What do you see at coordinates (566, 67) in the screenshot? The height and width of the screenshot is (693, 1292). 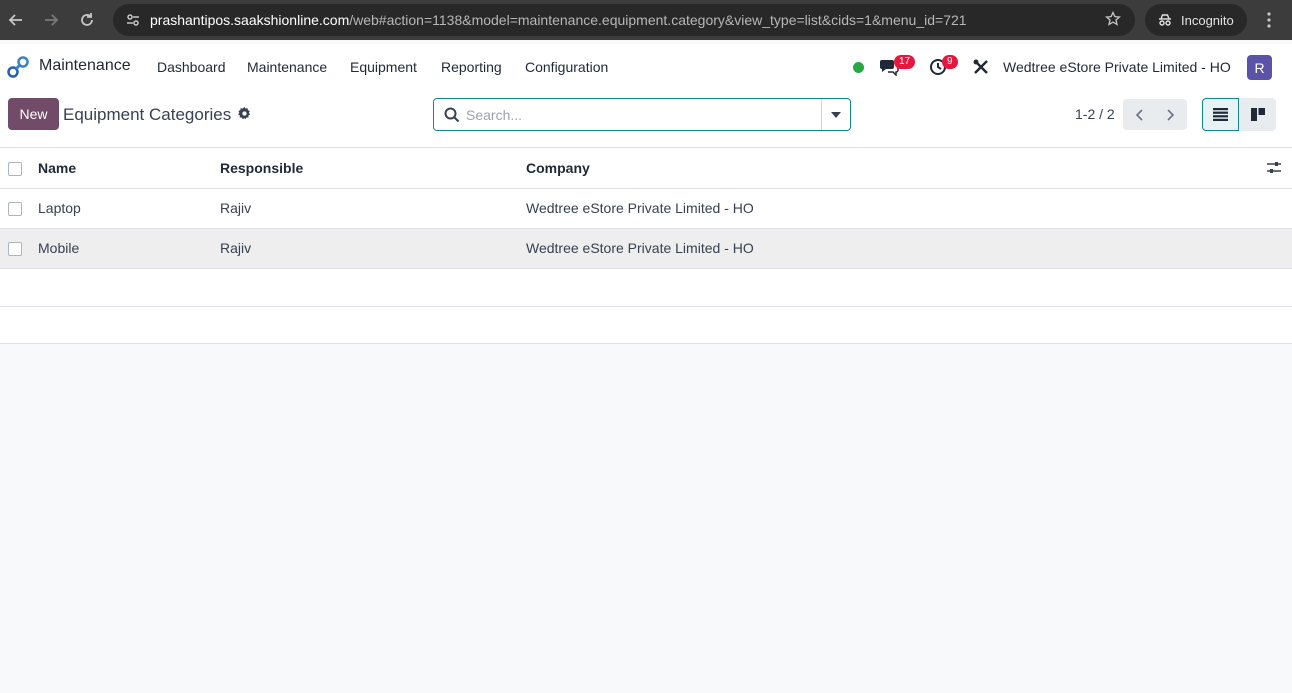 I see `menu-configuration: Configuration` at bounding box center [566, 67].